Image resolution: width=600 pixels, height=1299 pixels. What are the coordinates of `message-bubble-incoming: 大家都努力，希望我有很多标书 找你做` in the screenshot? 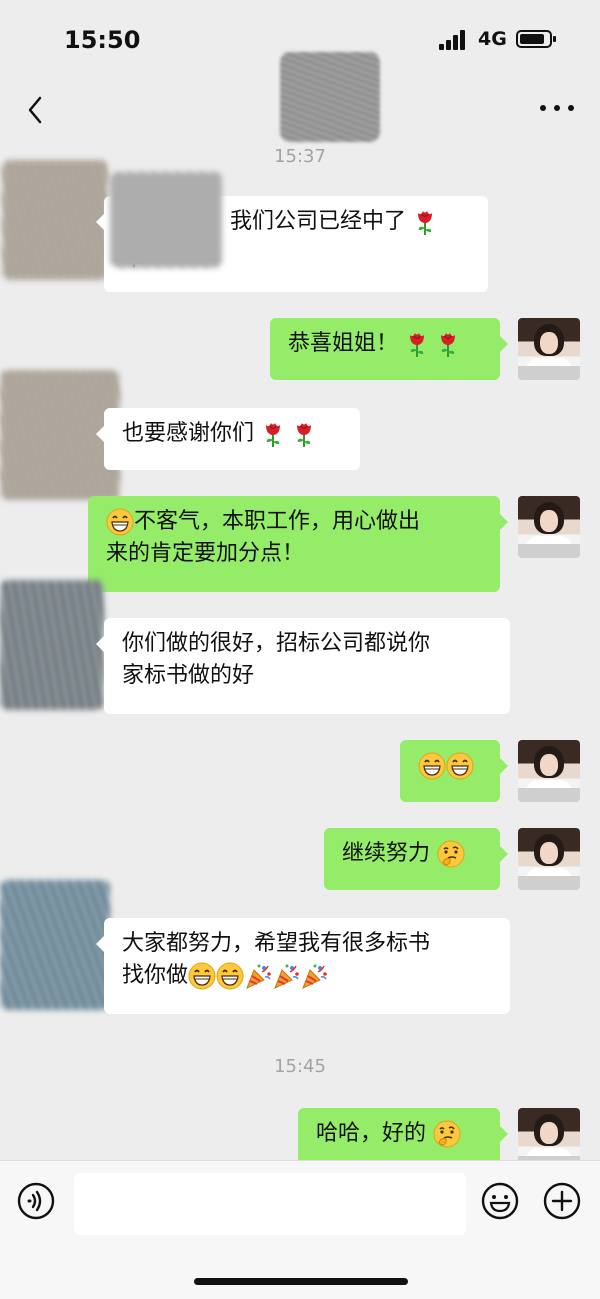 It's located at (303, 966).